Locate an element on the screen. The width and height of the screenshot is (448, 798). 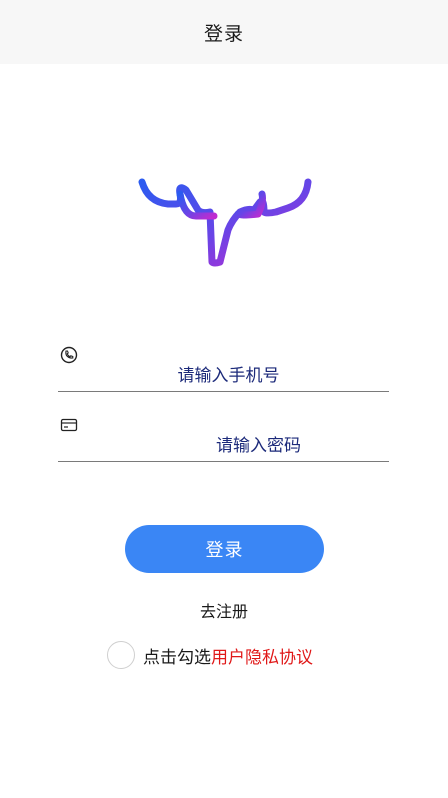
card-icon is located at coordinates (69, 425).